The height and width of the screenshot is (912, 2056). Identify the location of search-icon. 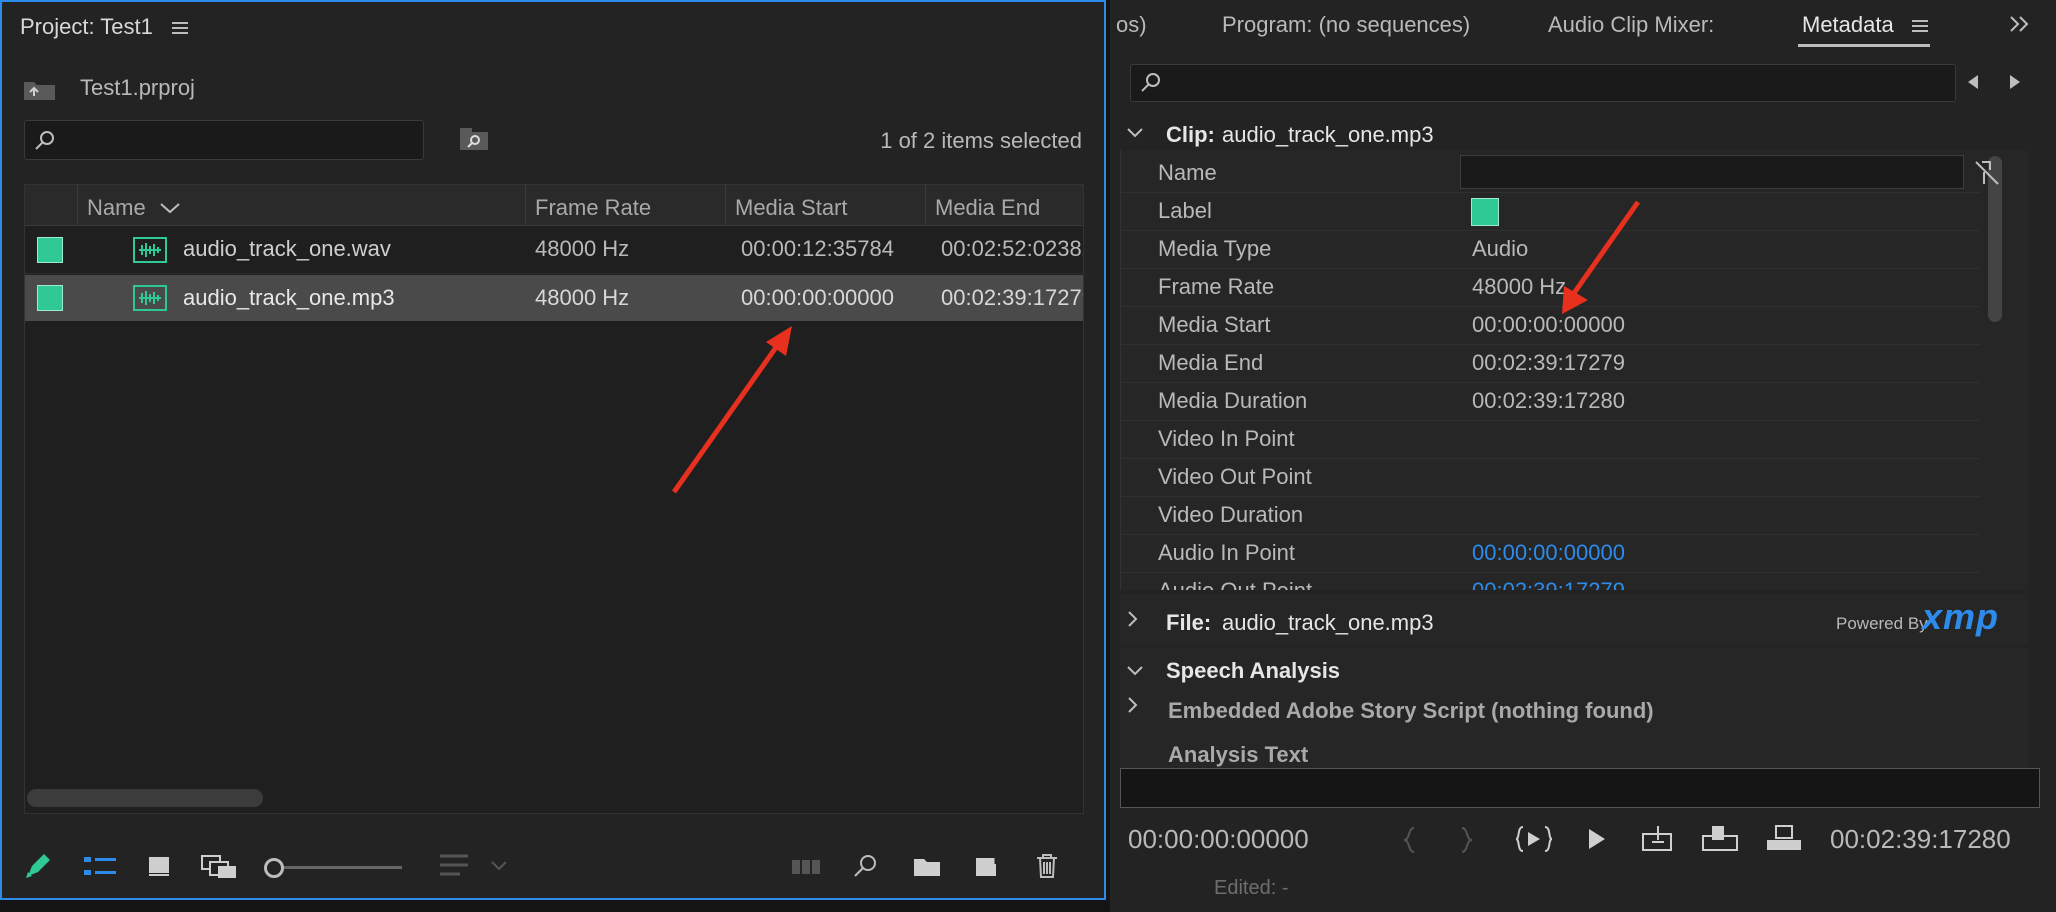
(1150, 82).